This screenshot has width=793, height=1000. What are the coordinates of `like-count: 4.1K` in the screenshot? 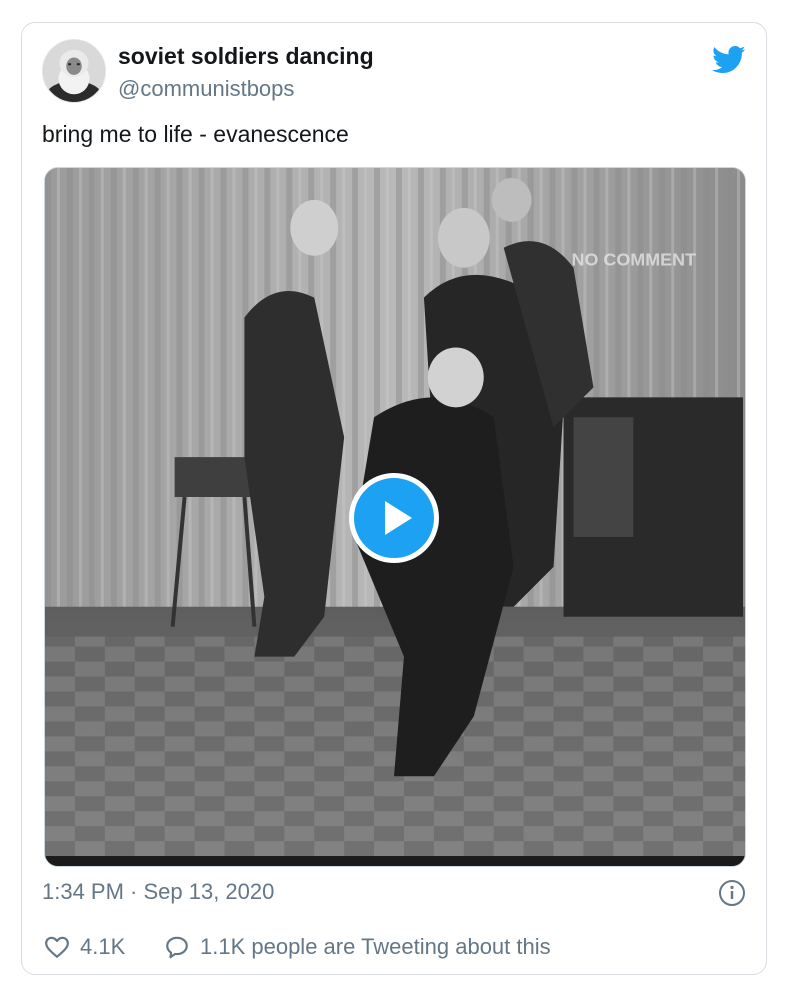 It's located at (103, 946).